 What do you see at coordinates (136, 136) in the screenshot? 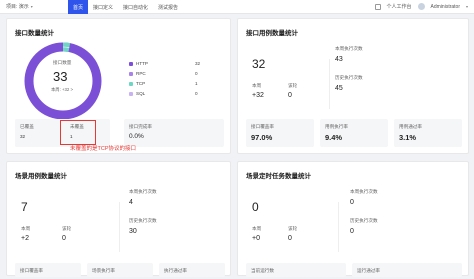
I see `completion-value: 0.0%` at bounding box center [136, 136].